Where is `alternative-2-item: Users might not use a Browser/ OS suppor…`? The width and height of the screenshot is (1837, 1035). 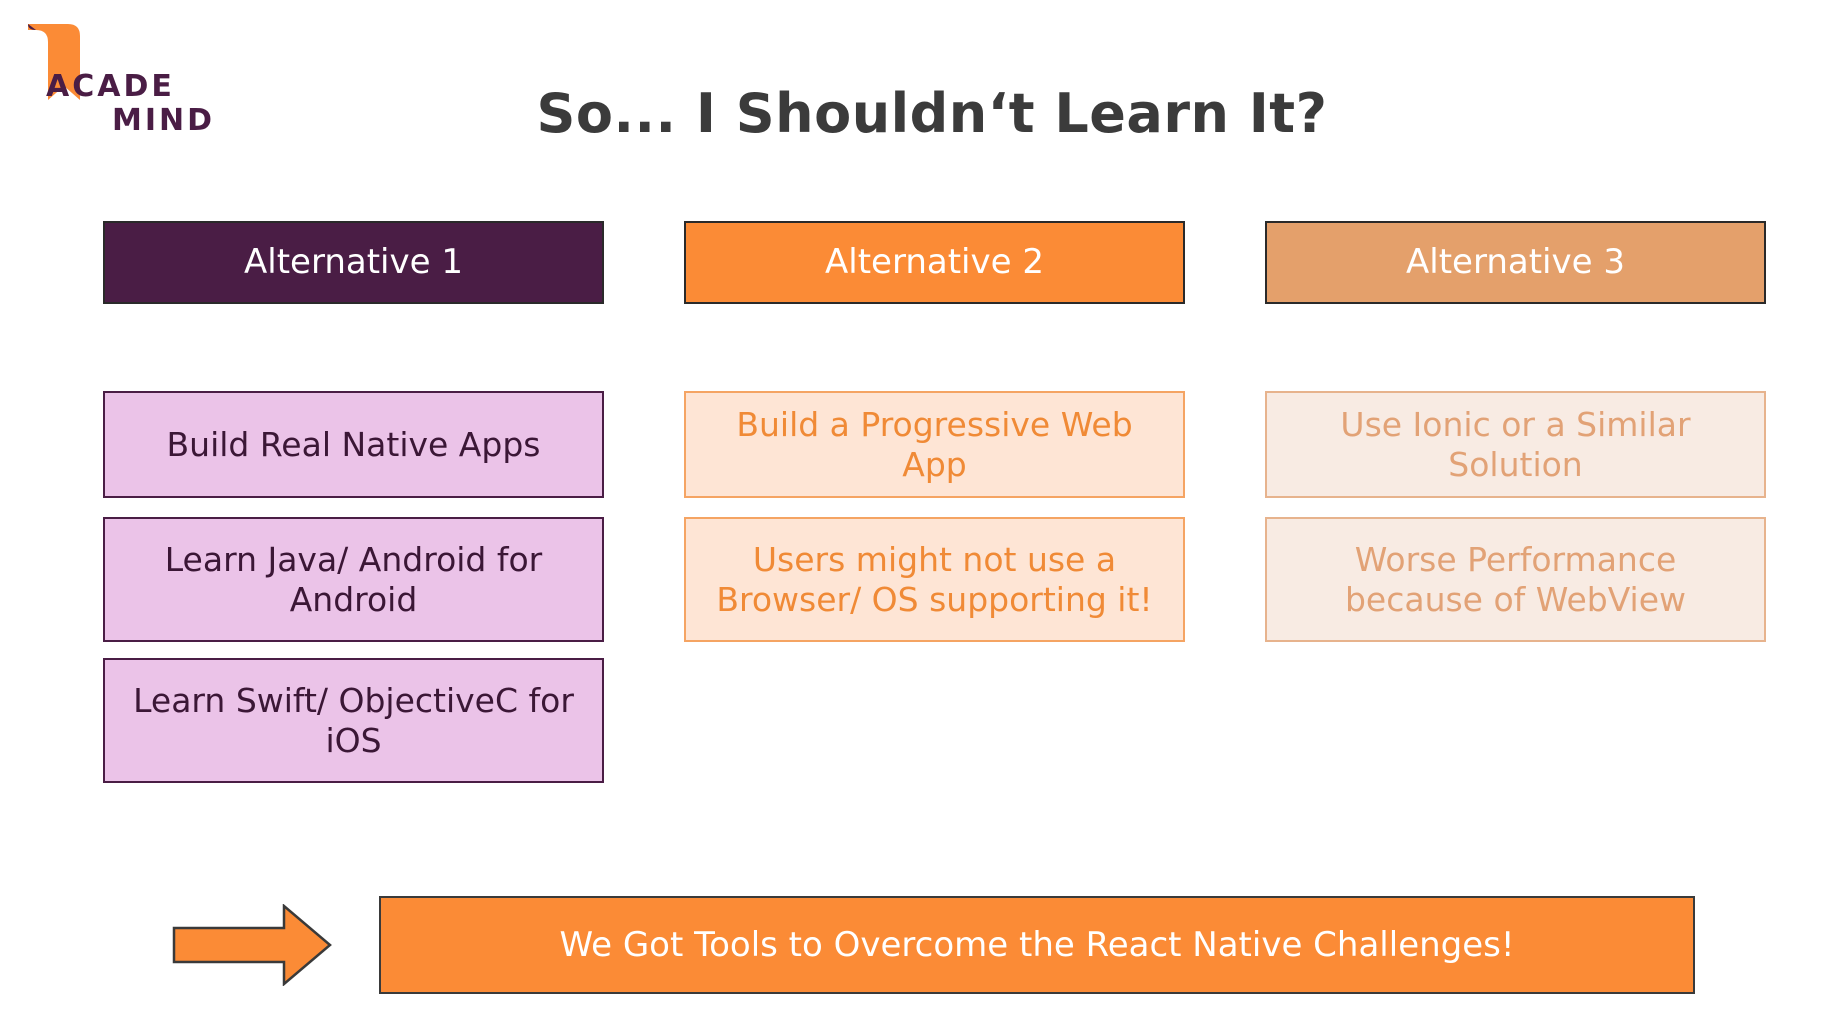
alternative-2-item: Users might not use a Browser/ OS suppor… is located at coordinates (934, 579).